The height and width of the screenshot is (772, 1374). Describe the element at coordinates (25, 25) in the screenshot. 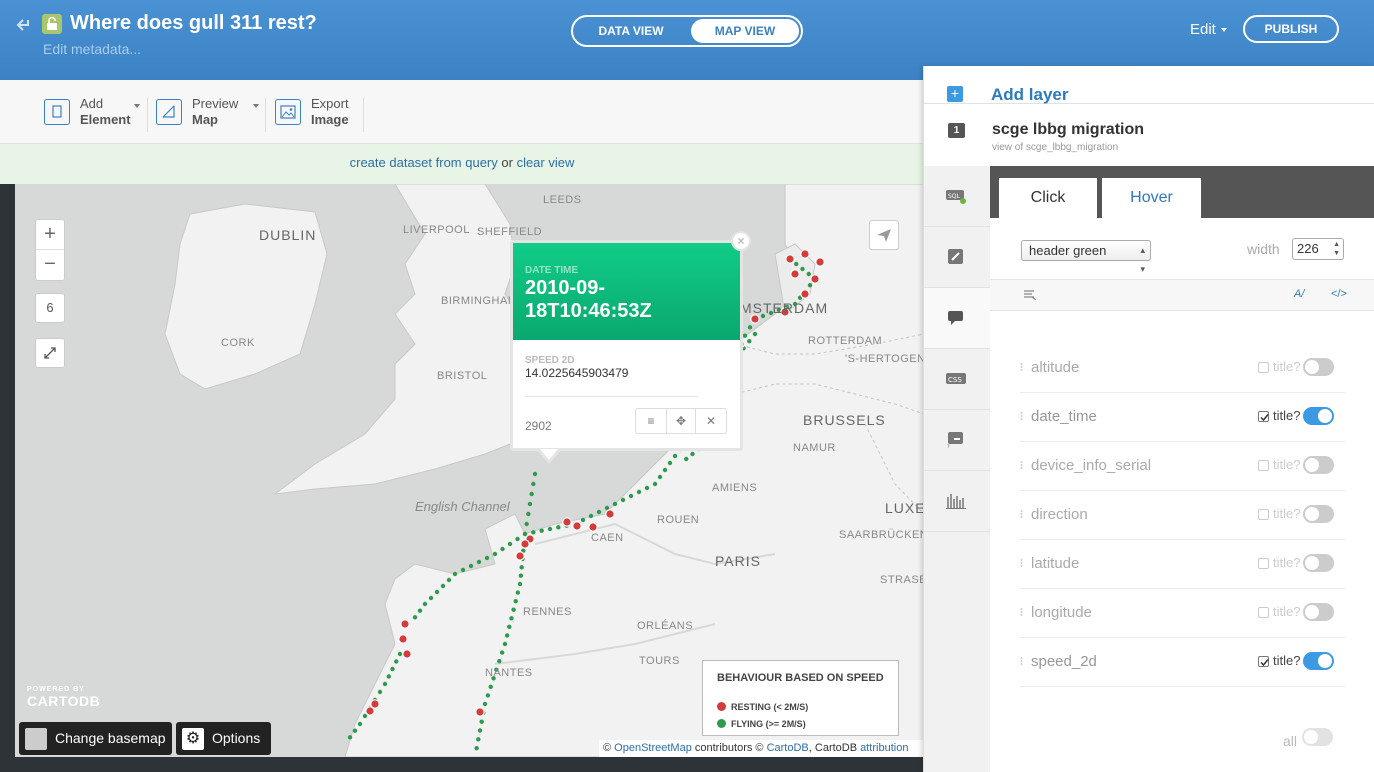

I see `back-arrow-icon` at that location.